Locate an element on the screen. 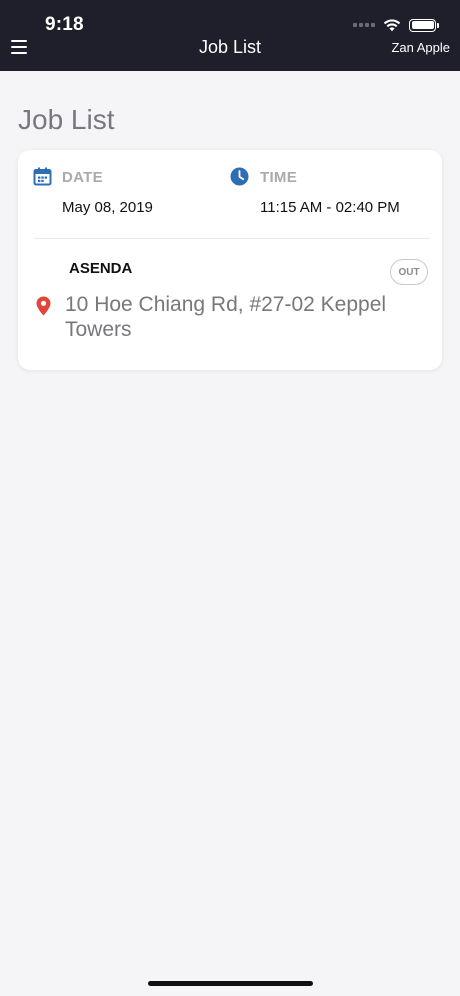 The width and height of the screenshot is (460, 996). card-divider is located at coordinates (232, 238).